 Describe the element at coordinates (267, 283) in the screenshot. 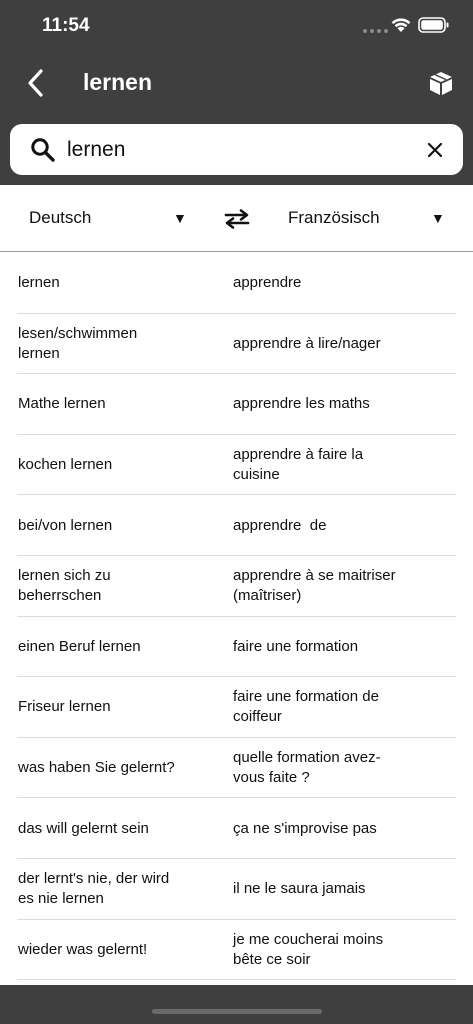

I see `french-translation: apprendre` at that location.